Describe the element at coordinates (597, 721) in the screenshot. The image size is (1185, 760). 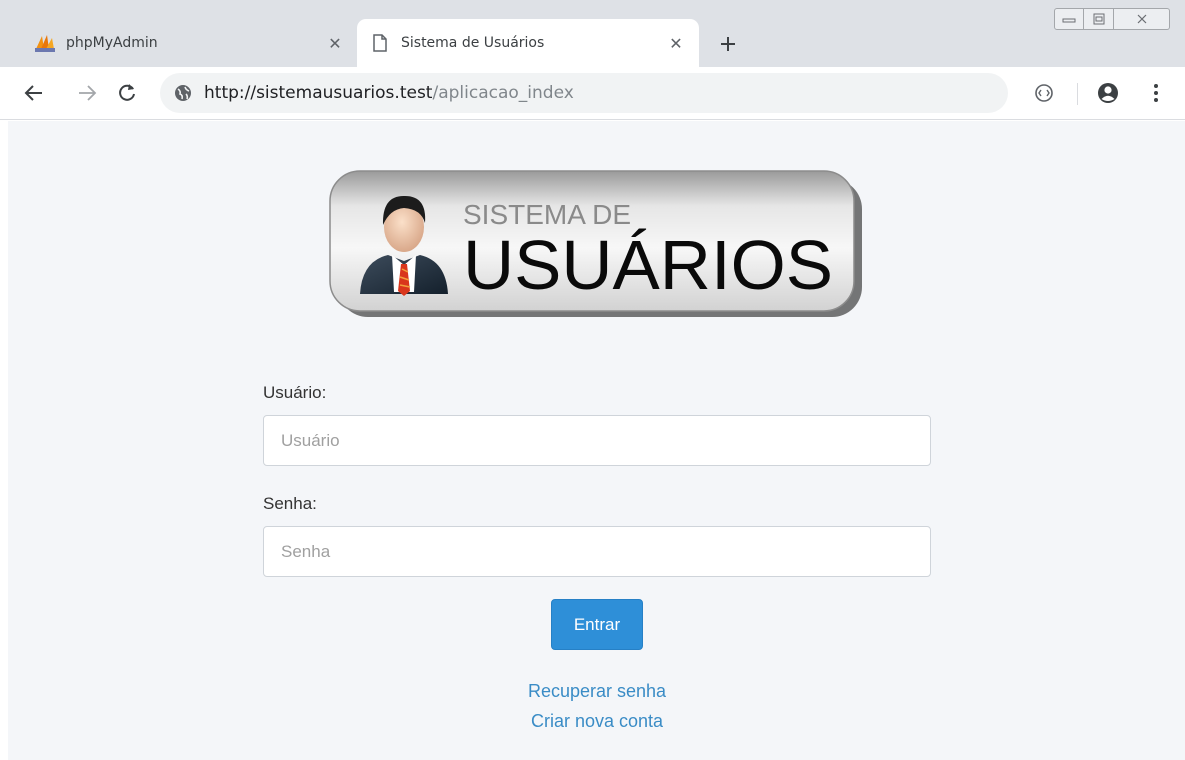
I see `create-account-link: Criar nova conta` at that location.